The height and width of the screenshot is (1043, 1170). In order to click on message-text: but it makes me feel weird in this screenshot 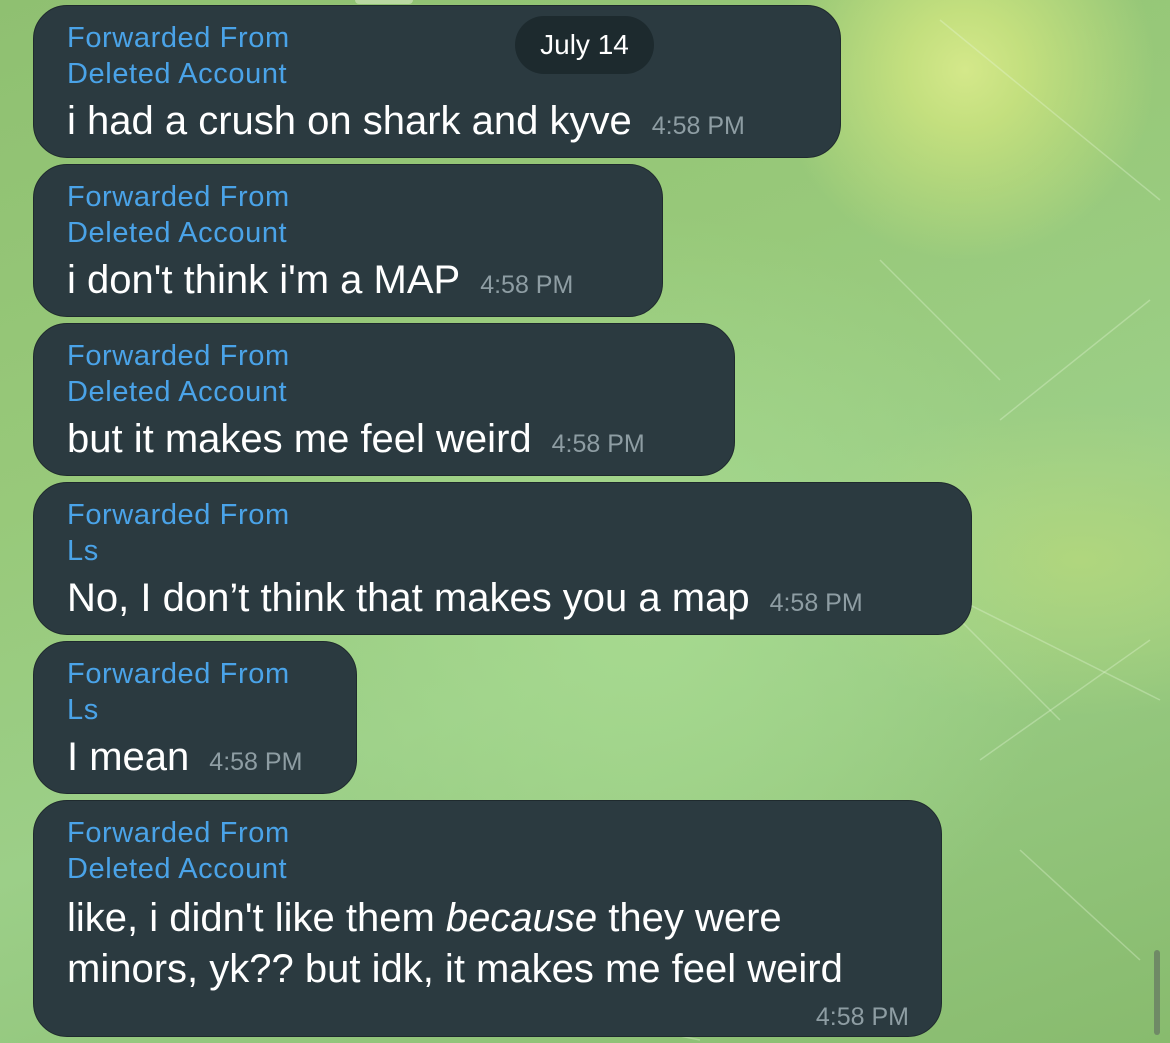, I will do `click(299, 439)`.